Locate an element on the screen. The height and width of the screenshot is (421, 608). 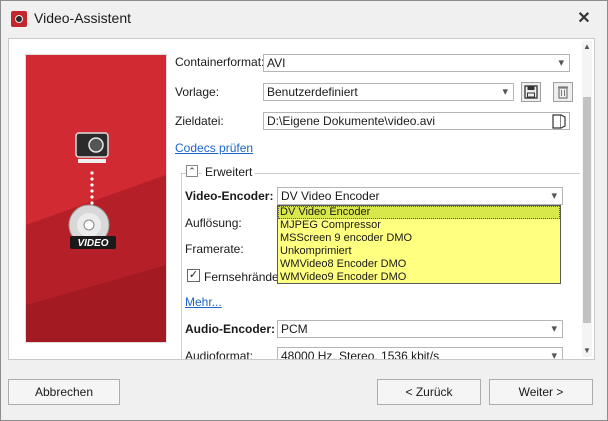
dropdown-option: WMVideo9 Encoder DMO is located at coordinates (419, 277).